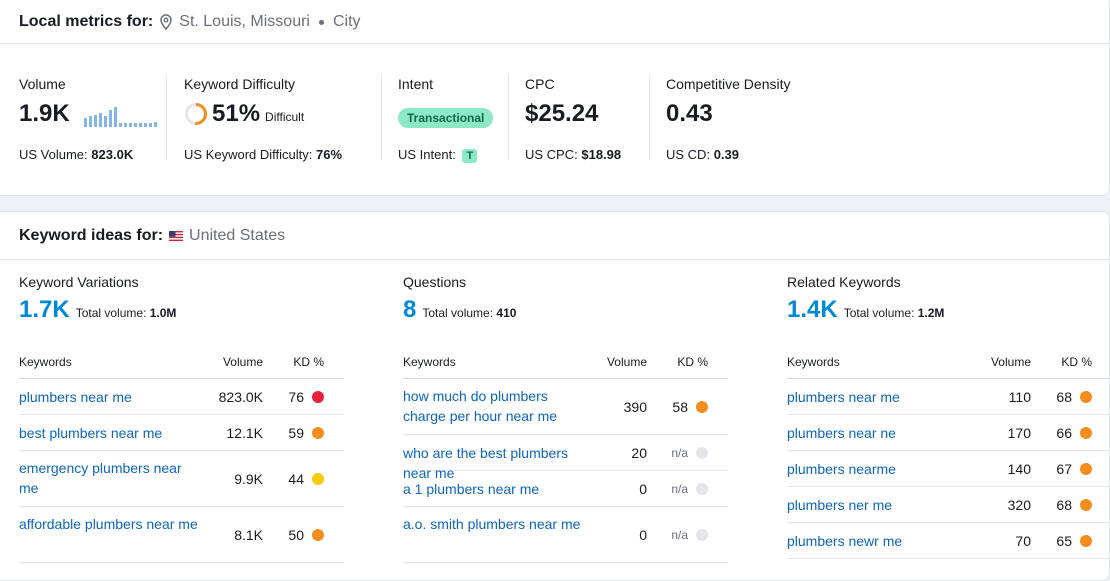 The height and width of the screenshot is (581, 1110). Describe the element at coordinates (296, 397) in the screenshot. I see `kd-cell: 76` at that location.